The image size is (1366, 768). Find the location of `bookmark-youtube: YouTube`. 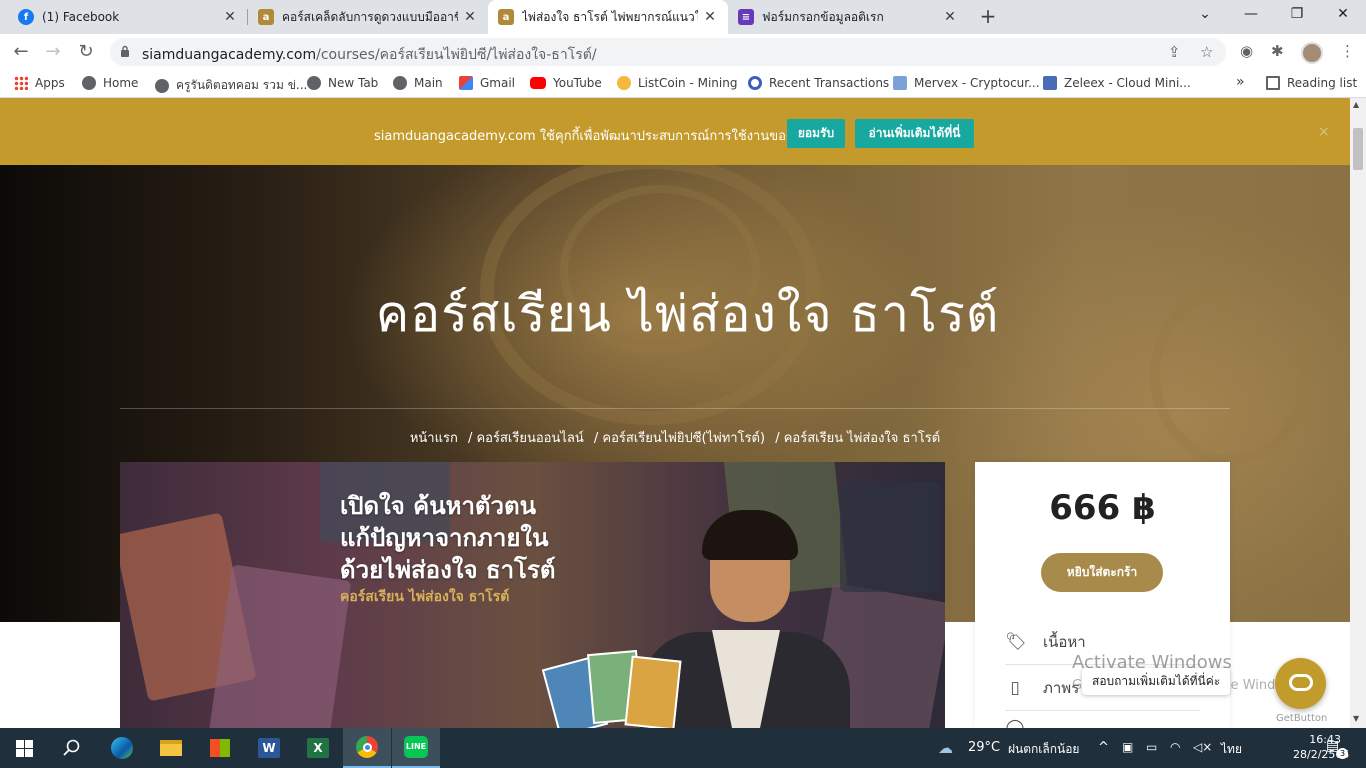

bookmark-youtube: YouTube is located at coordinates (566, 83).